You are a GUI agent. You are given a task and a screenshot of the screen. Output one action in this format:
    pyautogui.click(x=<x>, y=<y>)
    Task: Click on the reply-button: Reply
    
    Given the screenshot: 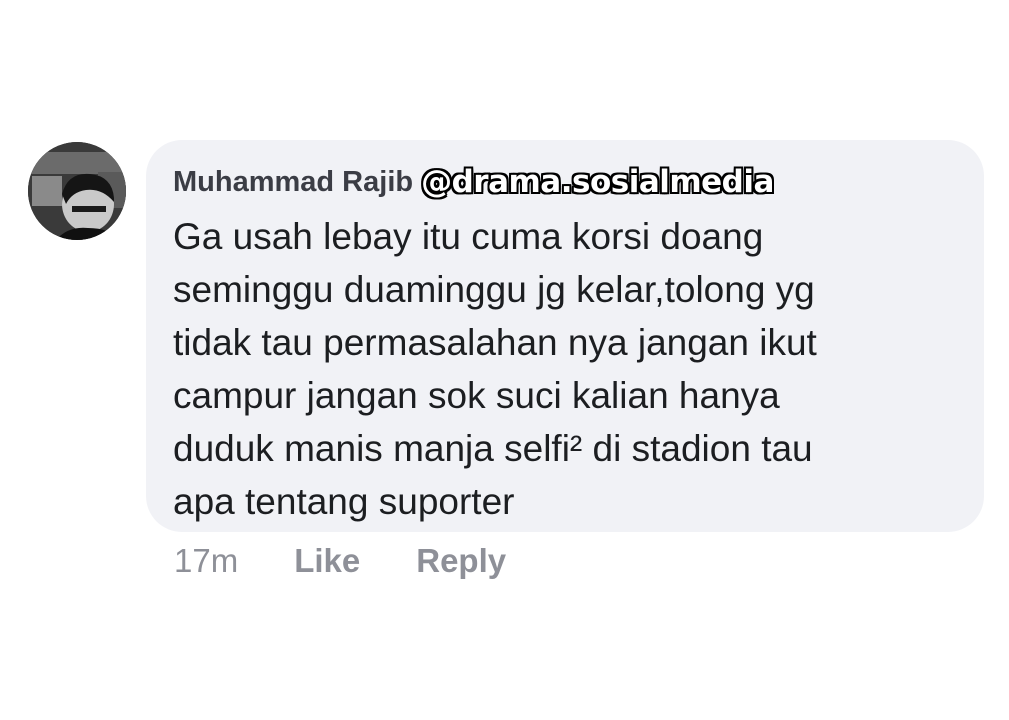 What is the action you would take?
    pyautogui.click(x=461, y=561)
    